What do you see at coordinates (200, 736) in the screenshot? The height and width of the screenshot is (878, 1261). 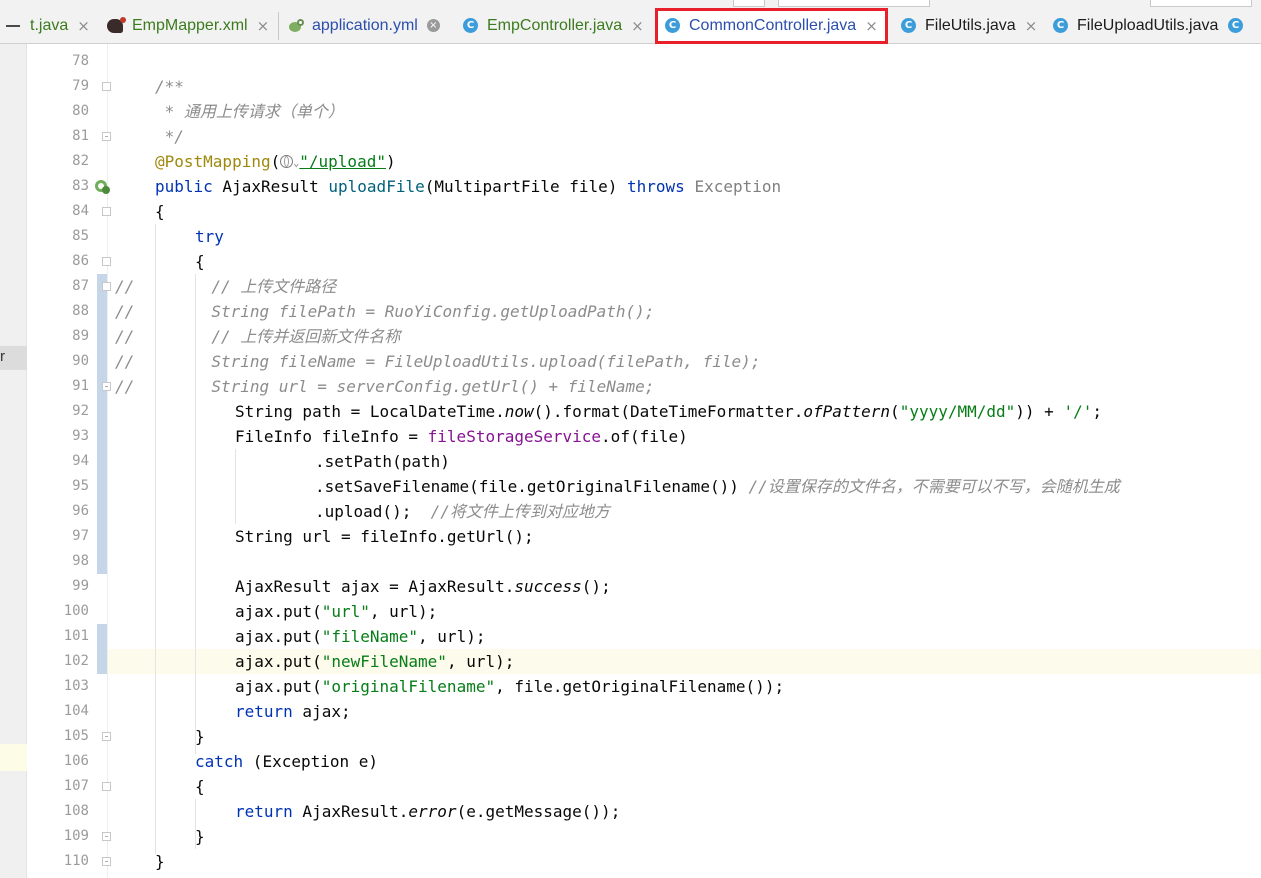 I see `code-line-105: }` at bounding box center [200, 736].